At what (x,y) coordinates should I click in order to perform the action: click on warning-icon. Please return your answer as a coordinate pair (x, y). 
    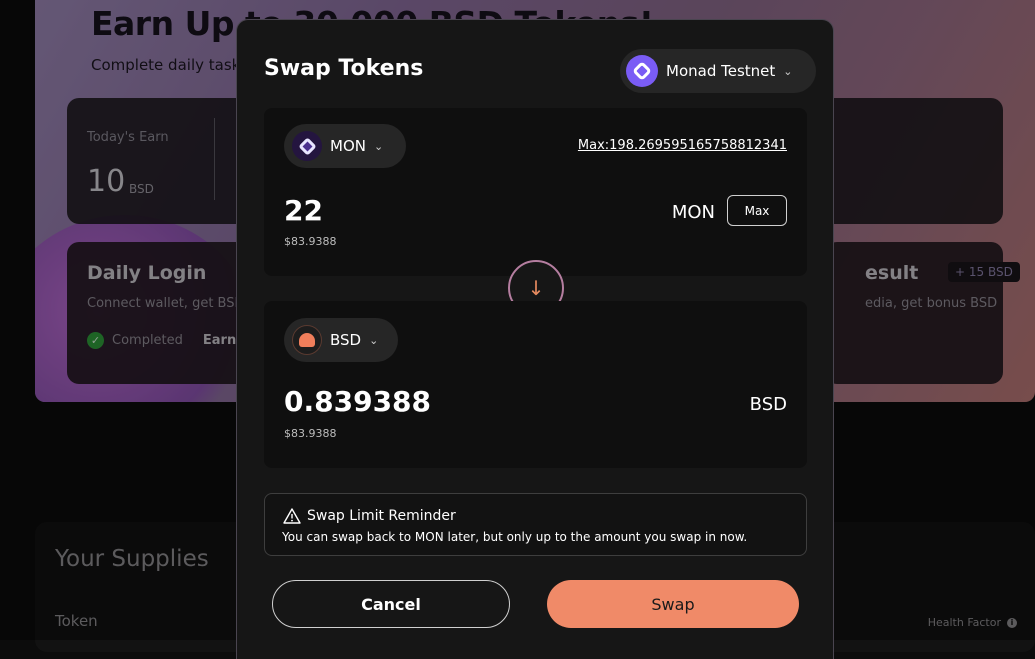
    Looking at the image, I should click on (292, 516).